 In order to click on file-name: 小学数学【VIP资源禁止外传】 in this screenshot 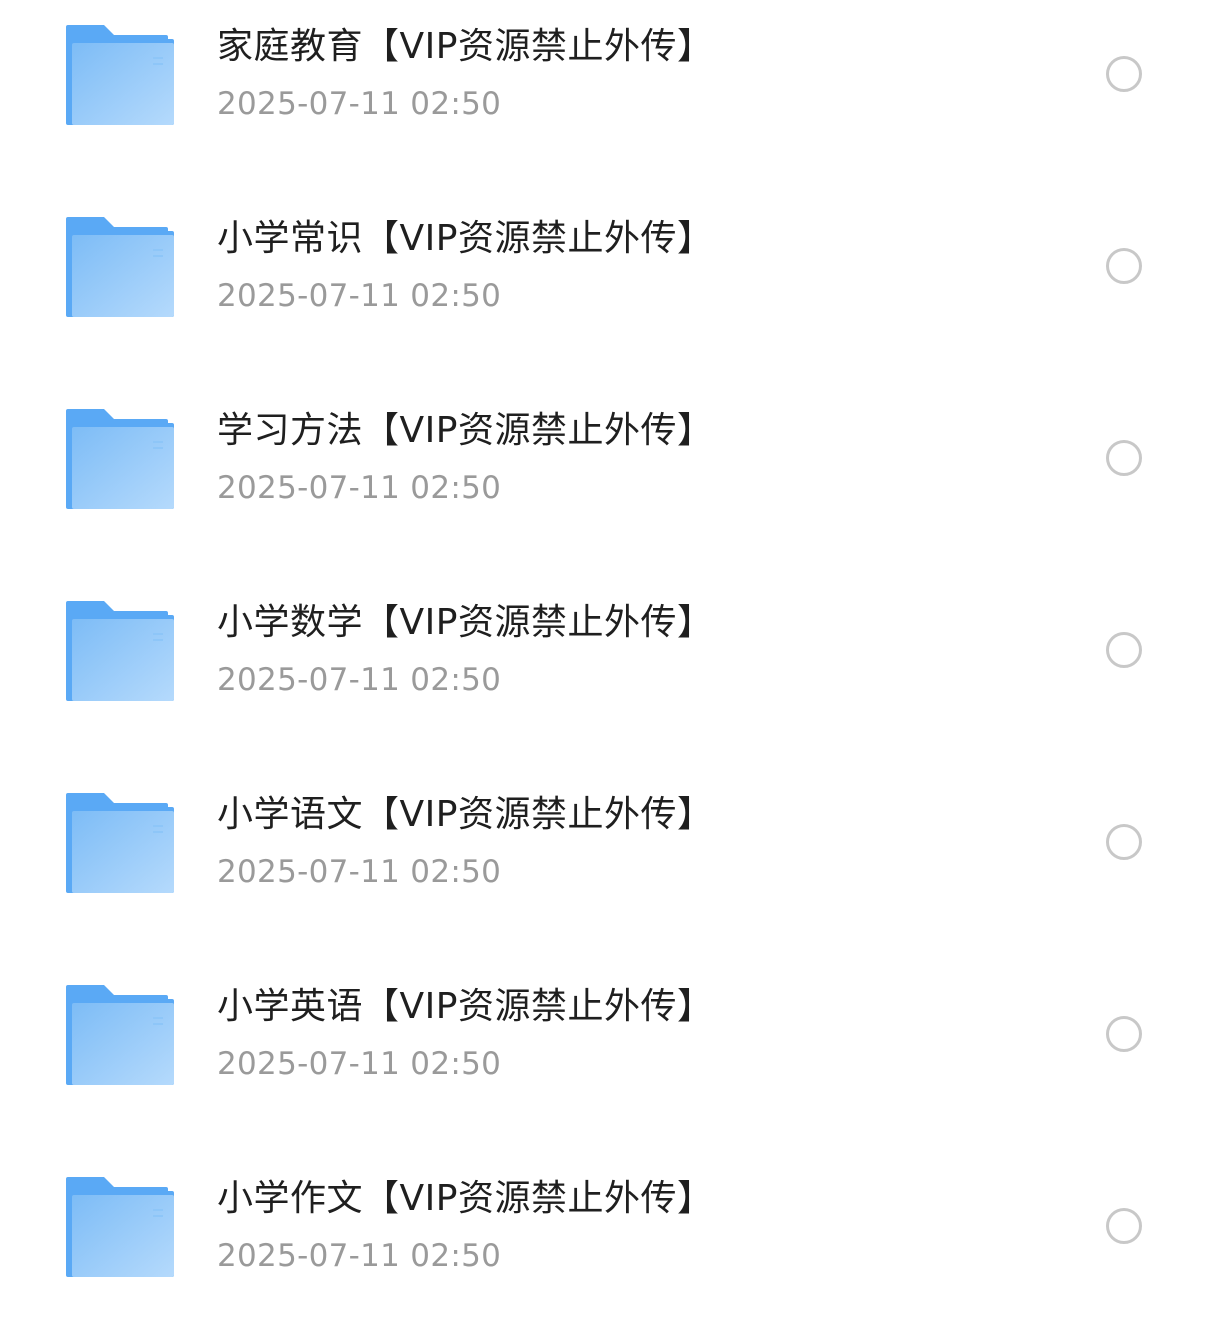, I will do `click(465, 622)`.